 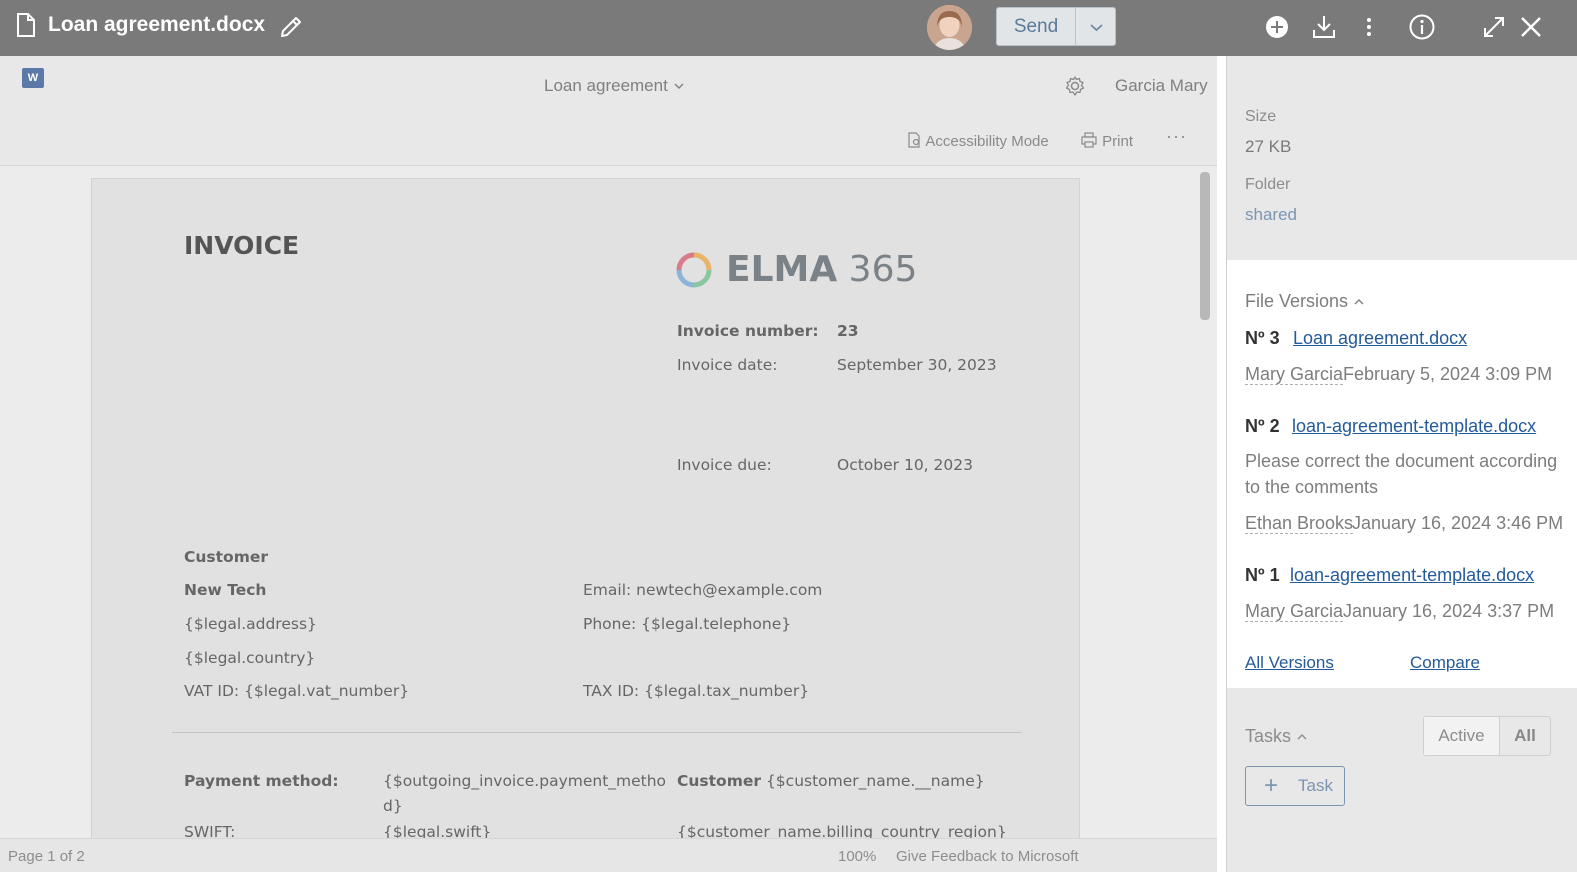 I want to click on file-properties: Size 27 KB Folder shared, so click(x=1402, y=158).